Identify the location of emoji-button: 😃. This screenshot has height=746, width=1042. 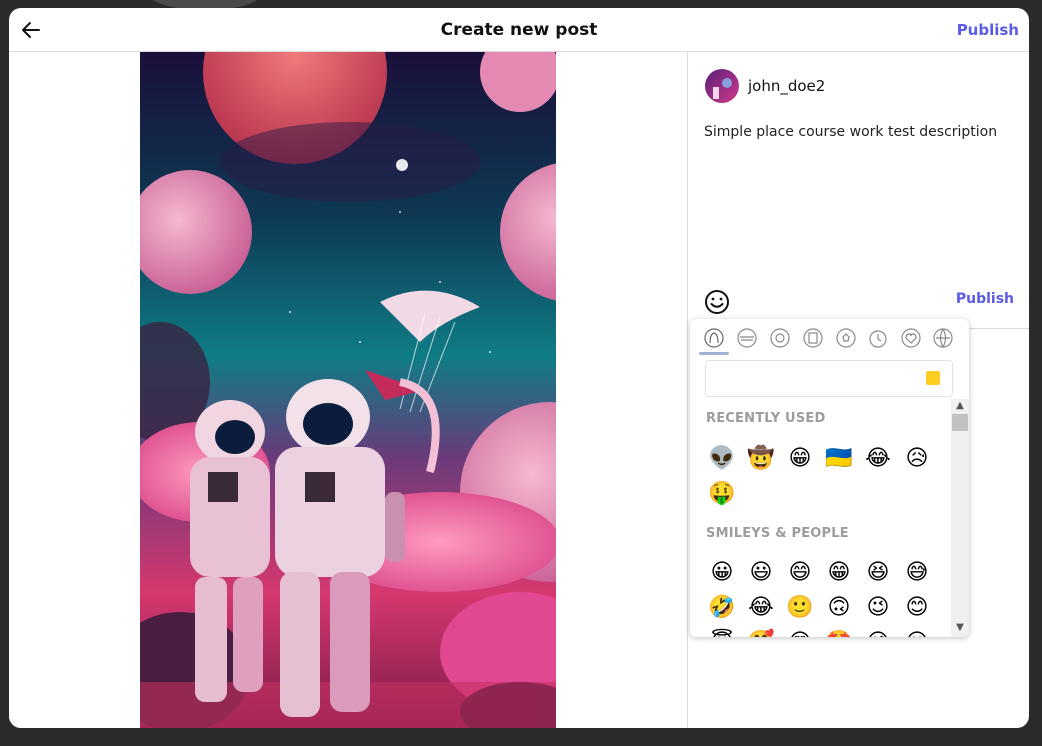
(761, 573).